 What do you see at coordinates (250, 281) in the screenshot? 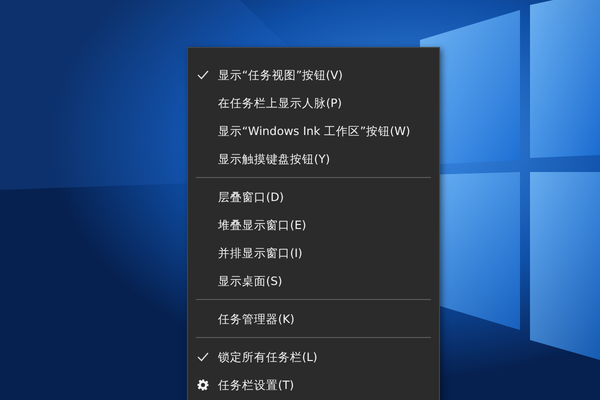
I see `menu-item-label: 显示桌面(S)` at bounding box center [250, 281].